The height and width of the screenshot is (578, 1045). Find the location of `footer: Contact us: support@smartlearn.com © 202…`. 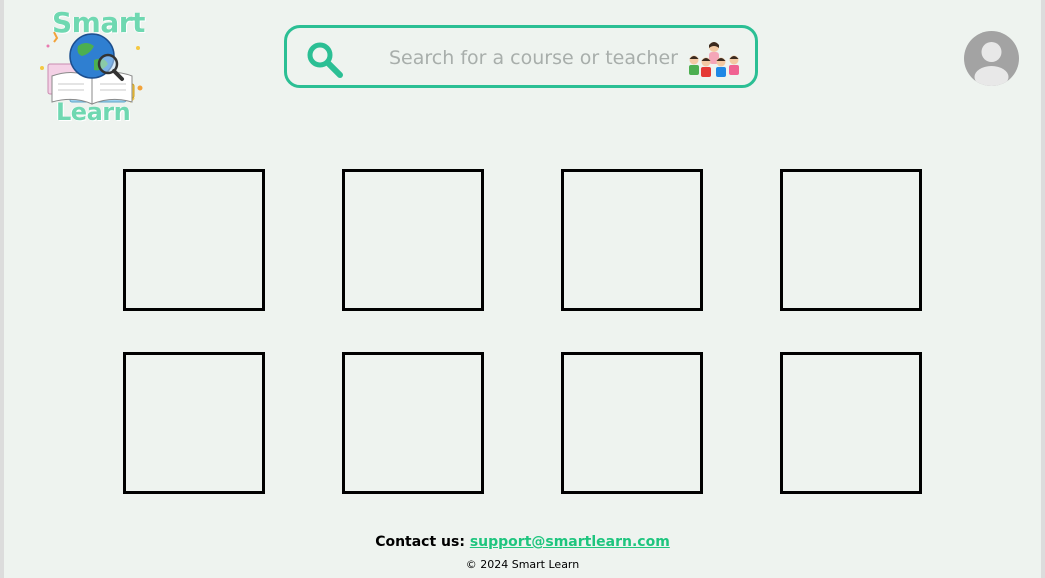

footer: Contact us: support@smartlearn.com © 202… is located at coordinates (522, 553).